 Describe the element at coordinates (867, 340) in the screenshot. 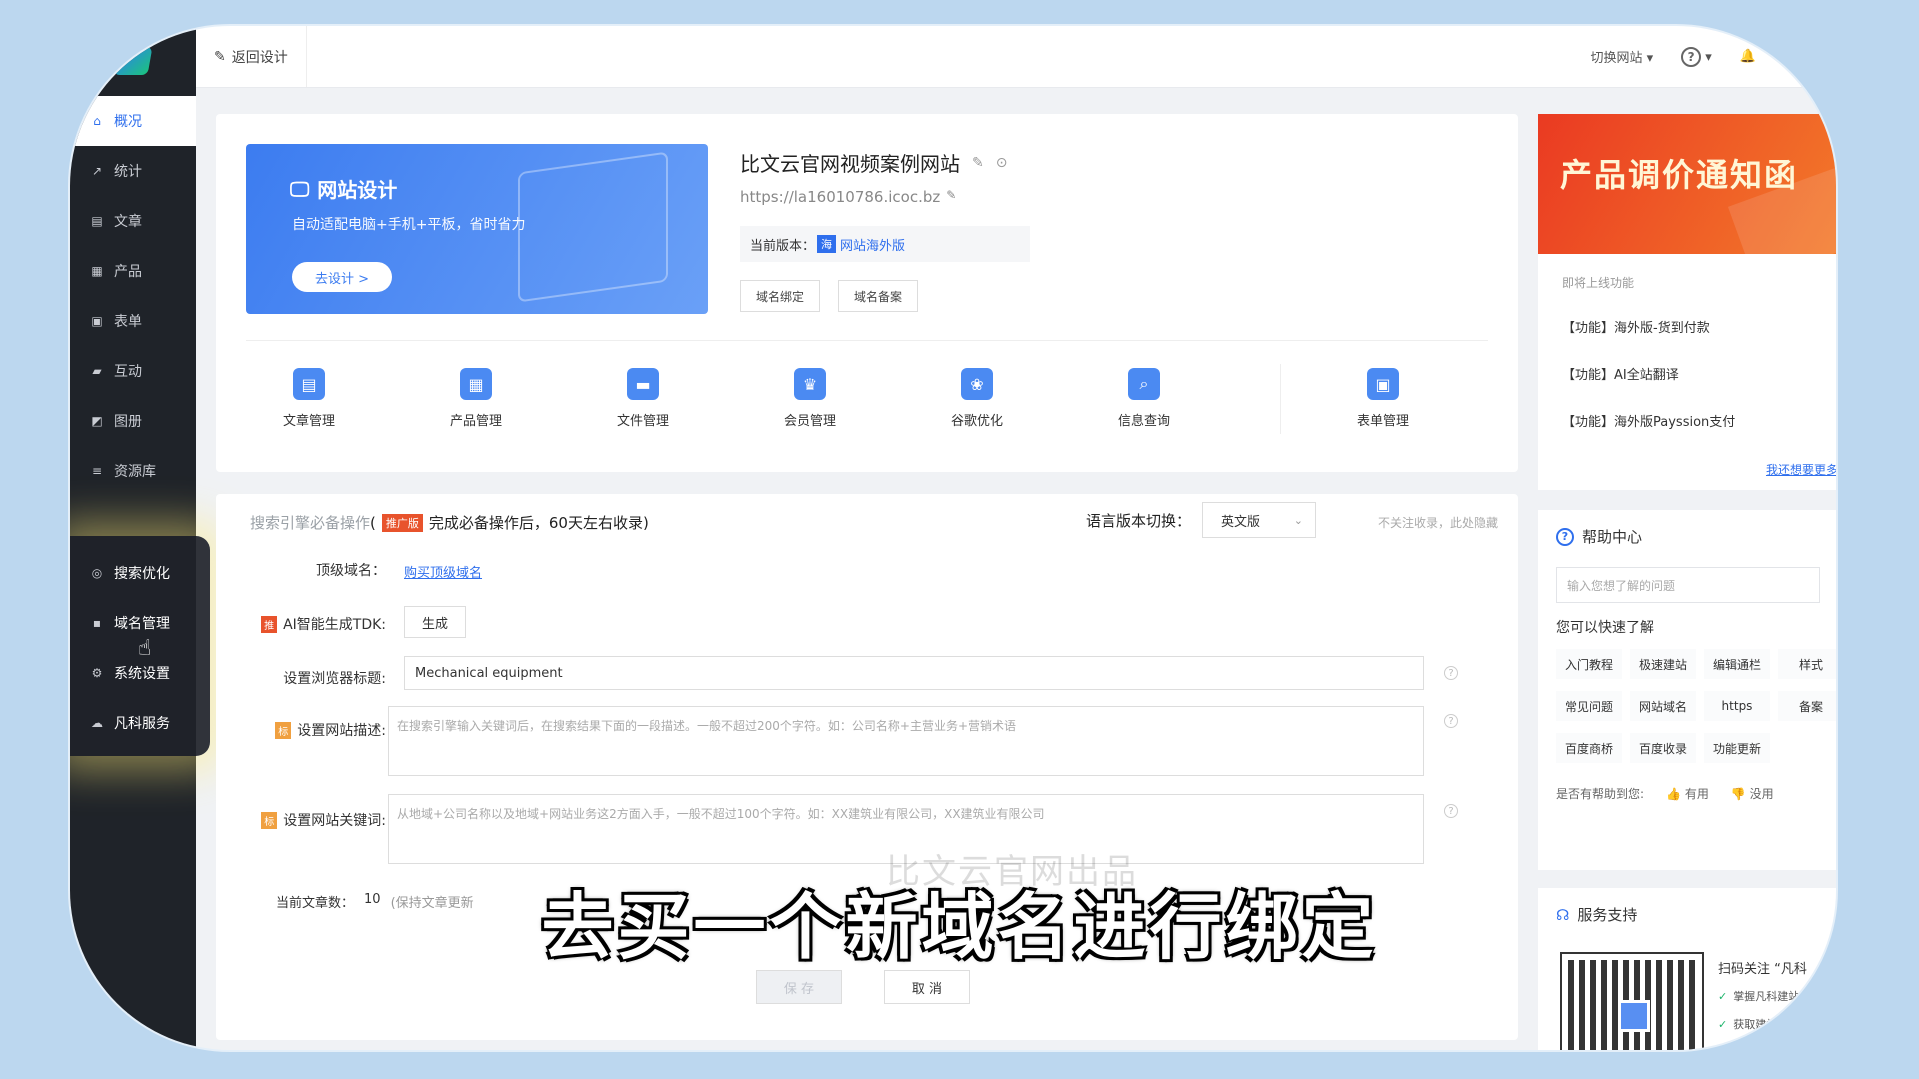

I see `divider` at that location.